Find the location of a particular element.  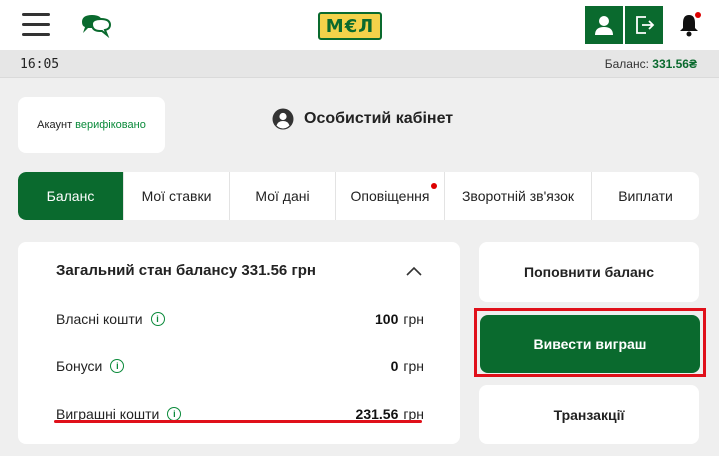

notification-dot is located at coordinates (434, 186).